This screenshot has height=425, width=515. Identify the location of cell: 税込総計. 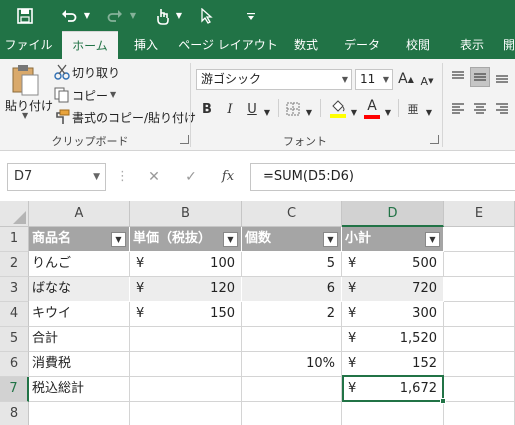
(79, 389).